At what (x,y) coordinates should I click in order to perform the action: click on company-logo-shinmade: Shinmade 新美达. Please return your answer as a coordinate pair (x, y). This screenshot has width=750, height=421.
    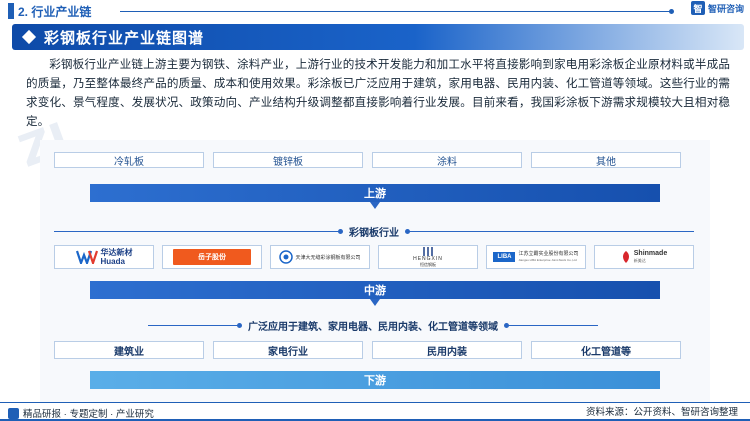
    Looking at the image, I should click on (644, 257).